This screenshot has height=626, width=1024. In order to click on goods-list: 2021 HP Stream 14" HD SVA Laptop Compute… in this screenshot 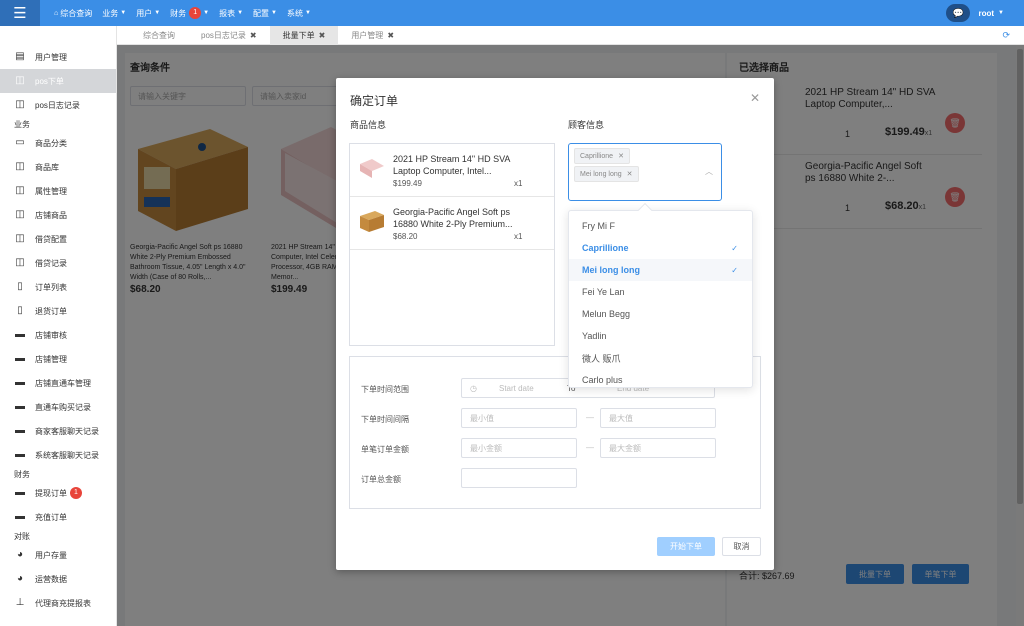, I will do `click(452, 244)`.